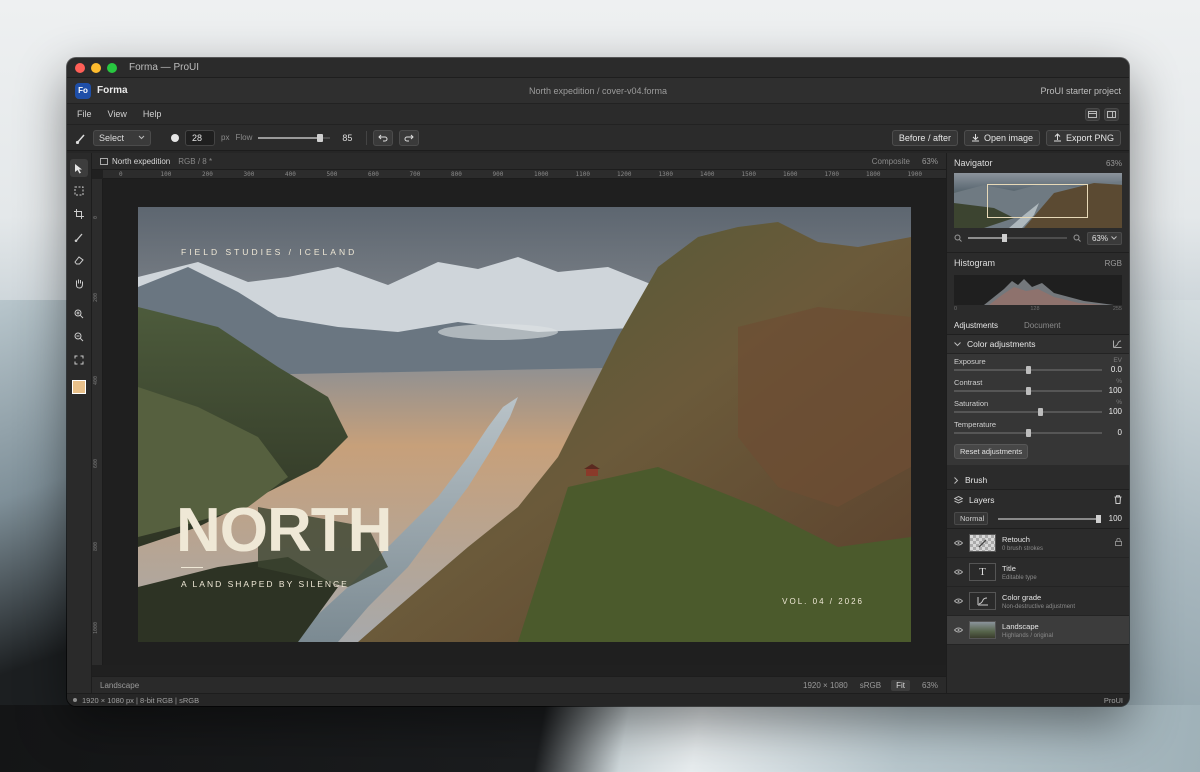 This screenshot has height=772, width=1200. I want to click on saturation-slider-handle, so click(1040, 412).